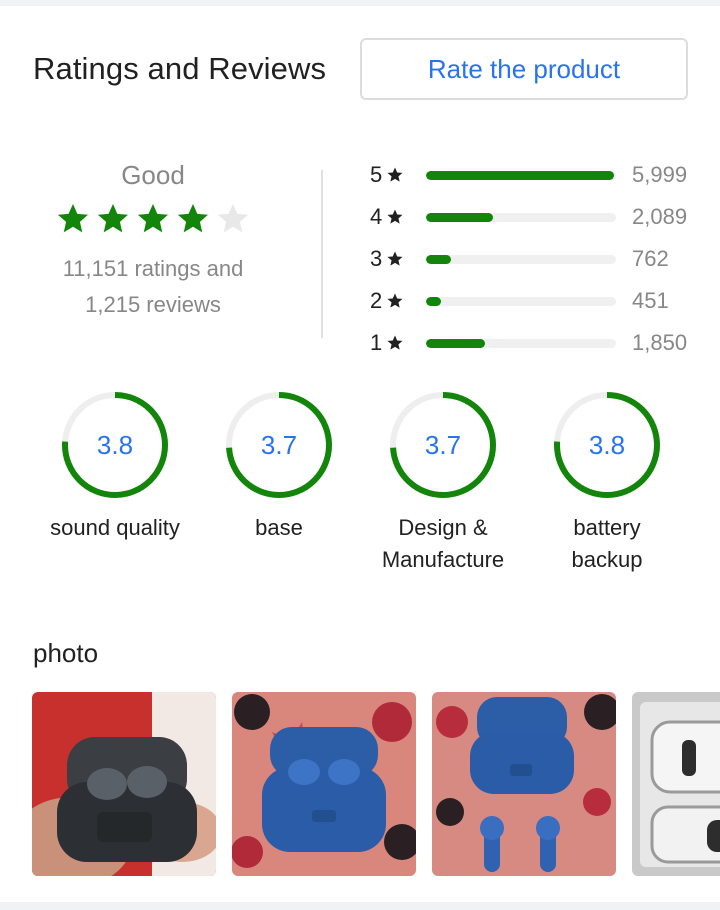 Image resolution: width=720 pixels, height=910 pixels. I want to click on rating-row-label: 5, so click(391, 175).